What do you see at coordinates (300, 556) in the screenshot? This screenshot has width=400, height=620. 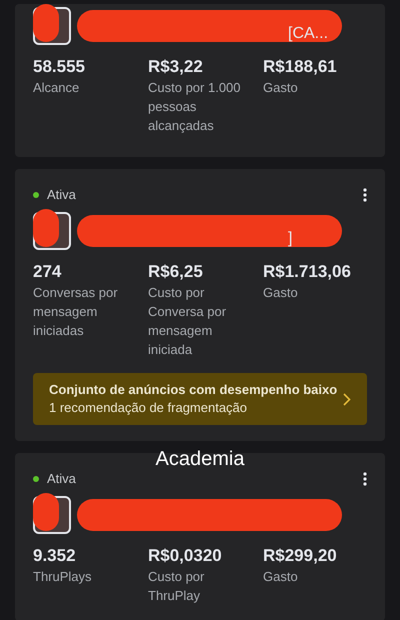 I see `metric-value: R$299,20` at bounding box center [300, 556].